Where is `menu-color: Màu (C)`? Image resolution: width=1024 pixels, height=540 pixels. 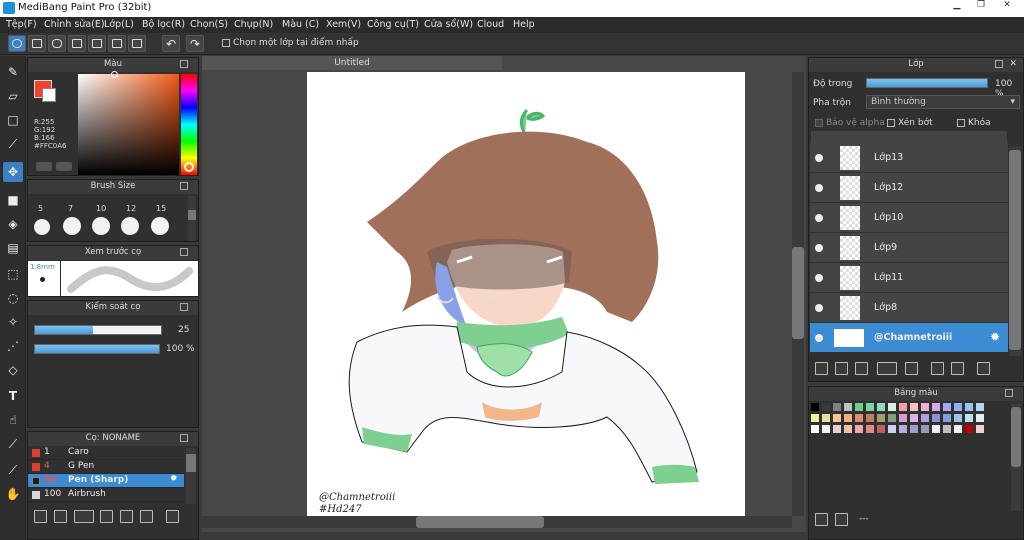 menu-color: Màu (C) is located at coordinates (300, 24).